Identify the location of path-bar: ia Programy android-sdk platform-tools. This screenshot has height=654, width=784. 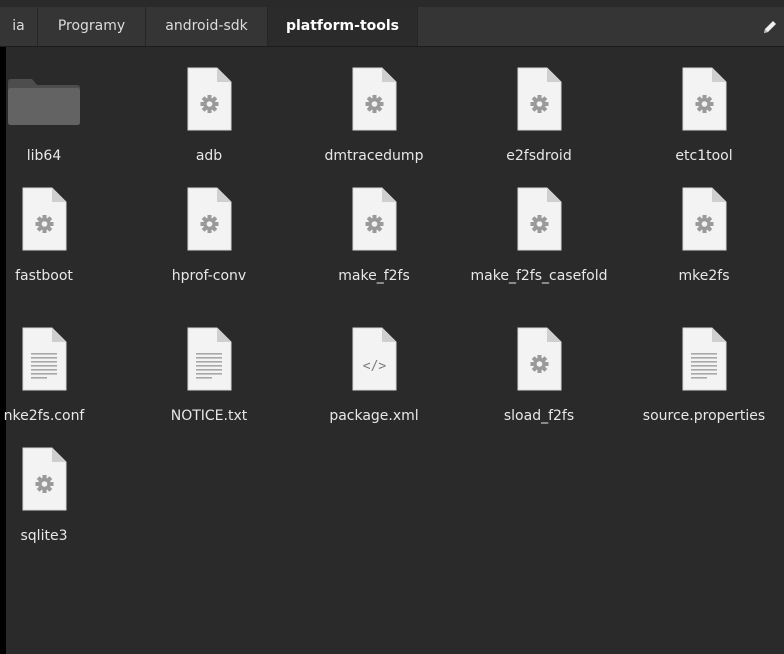
(392, 27).